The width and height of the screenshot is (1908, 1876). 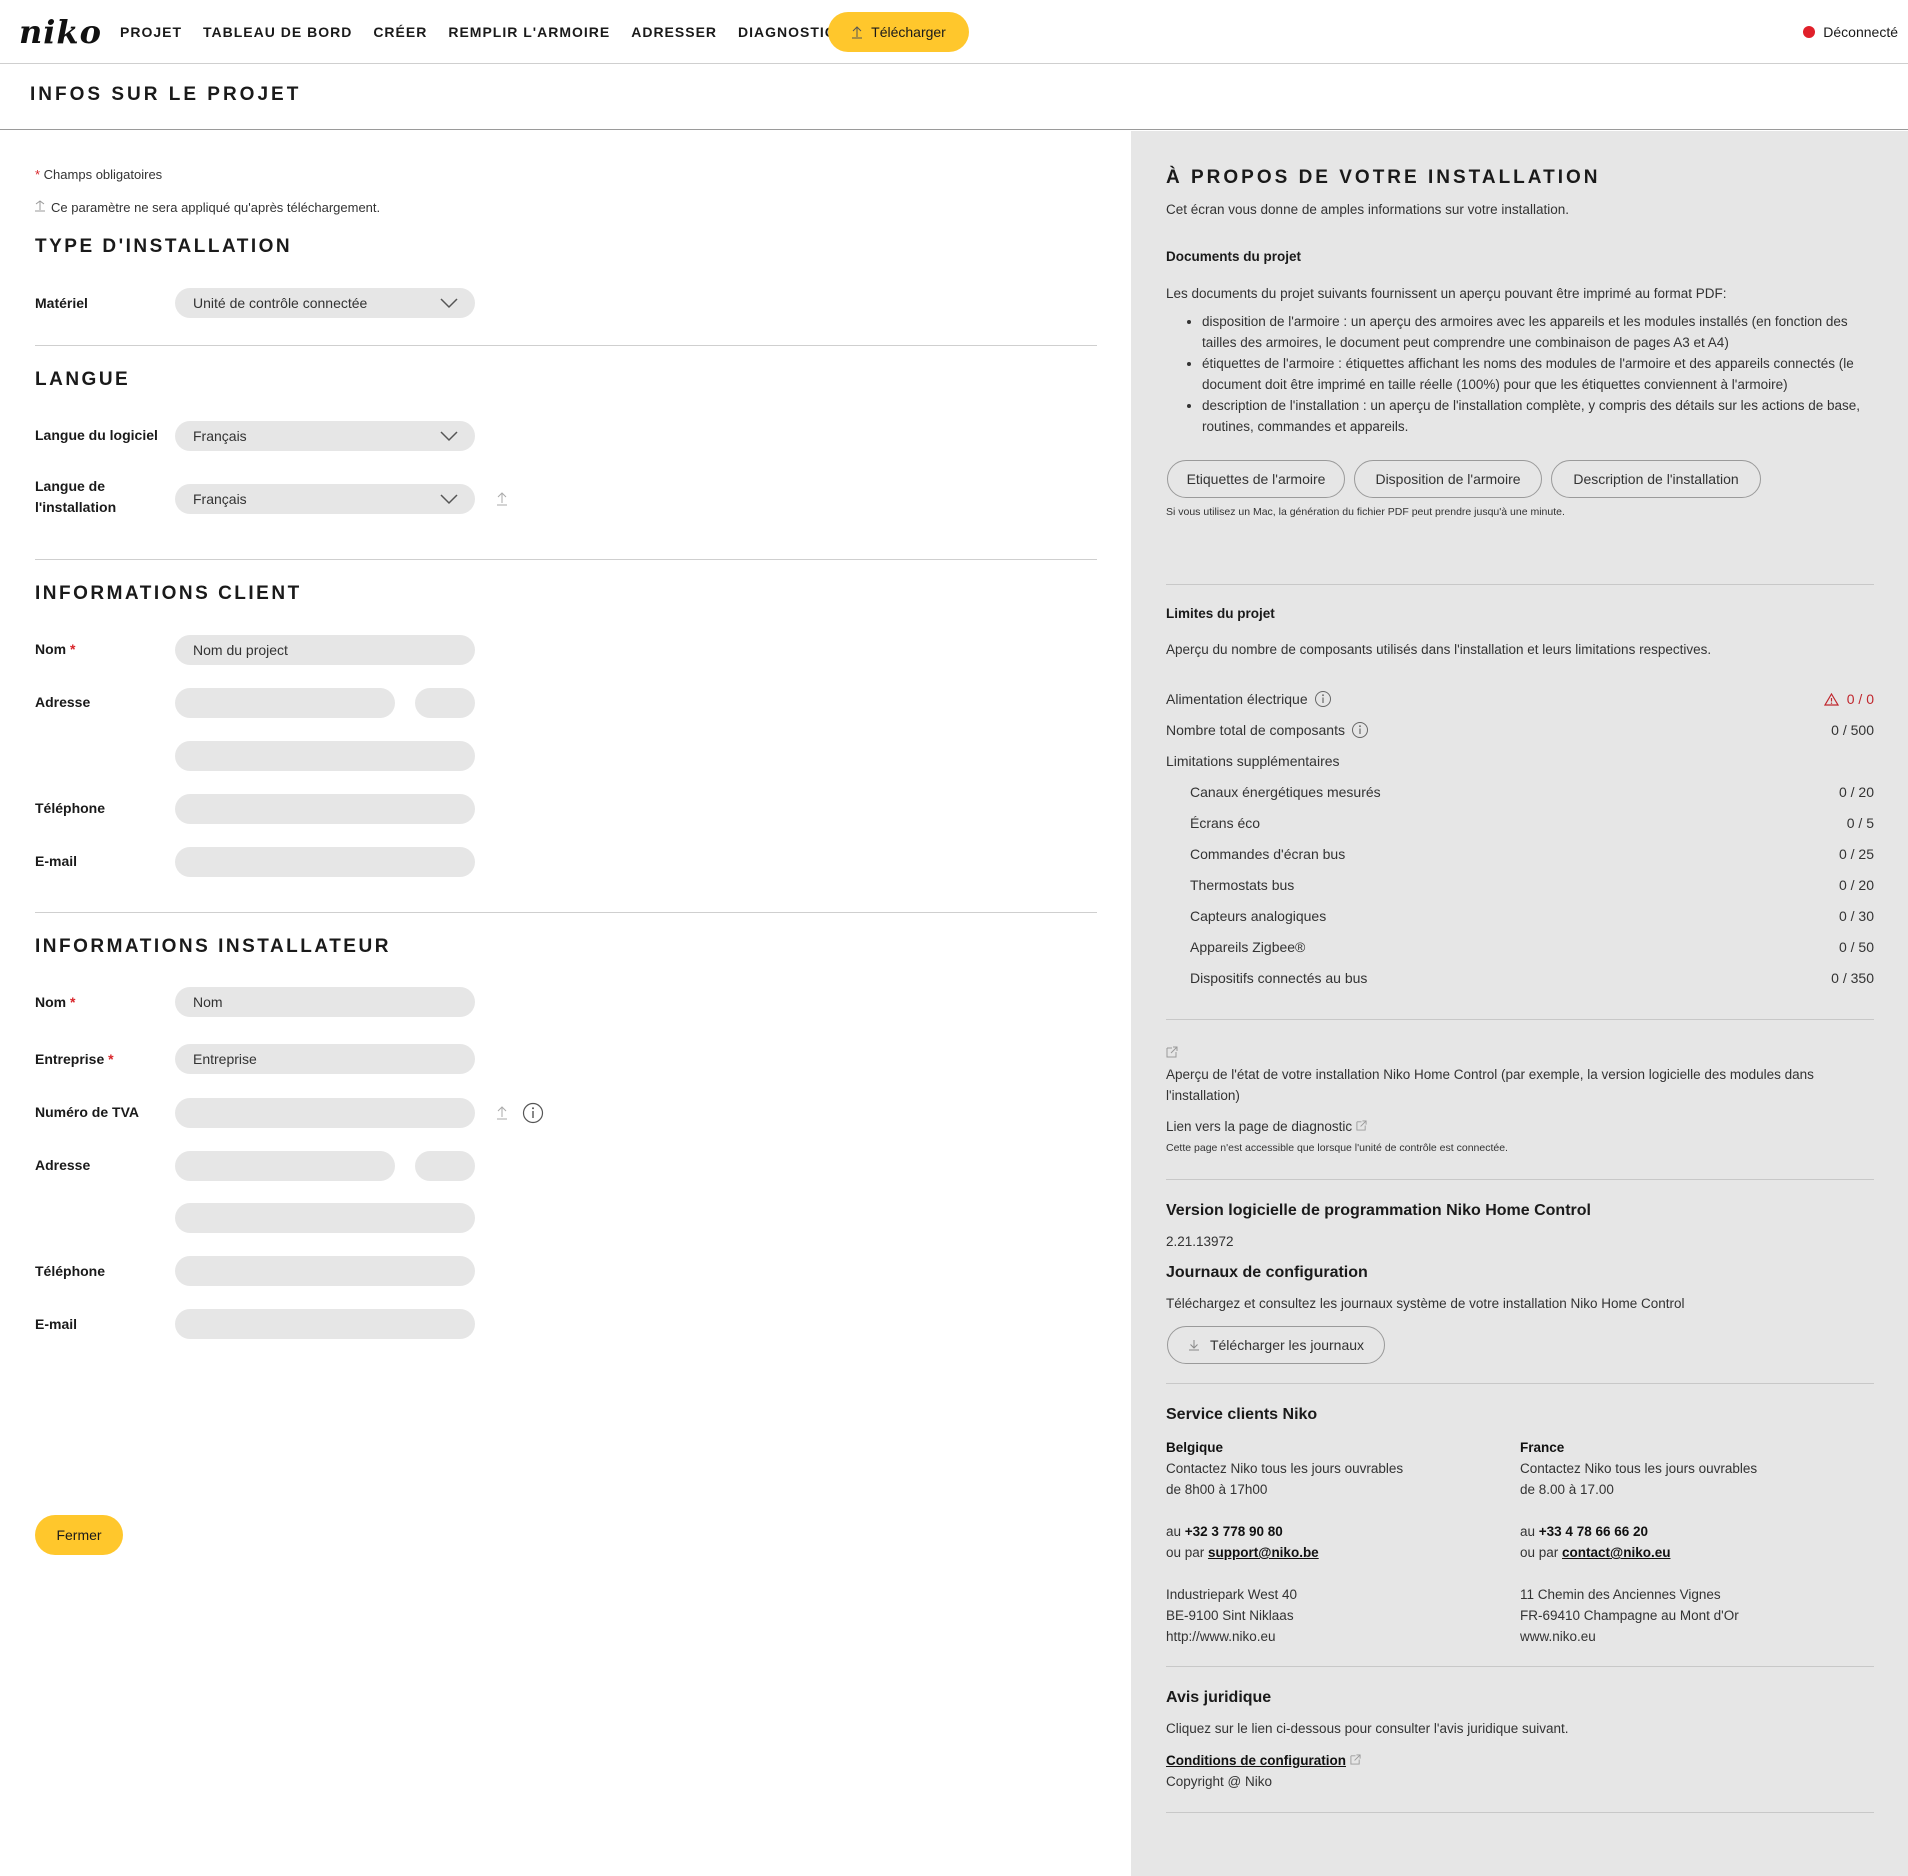 What do you see at coordinates (280, 303) in the screenshot?
I see `material-select-value: Unité de contrôle connectée` at bounding box center [280, 303].